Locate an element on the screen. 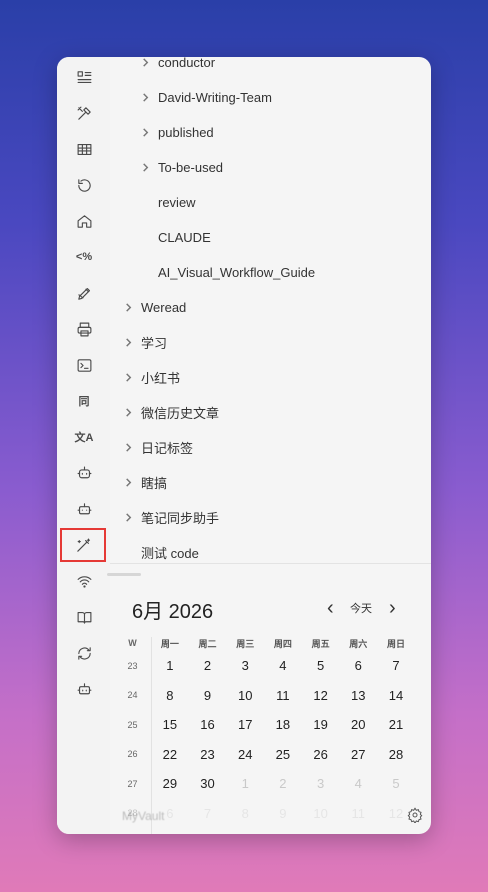  tree-item: 笔记同步助手 is located at coordinates (171, 517).